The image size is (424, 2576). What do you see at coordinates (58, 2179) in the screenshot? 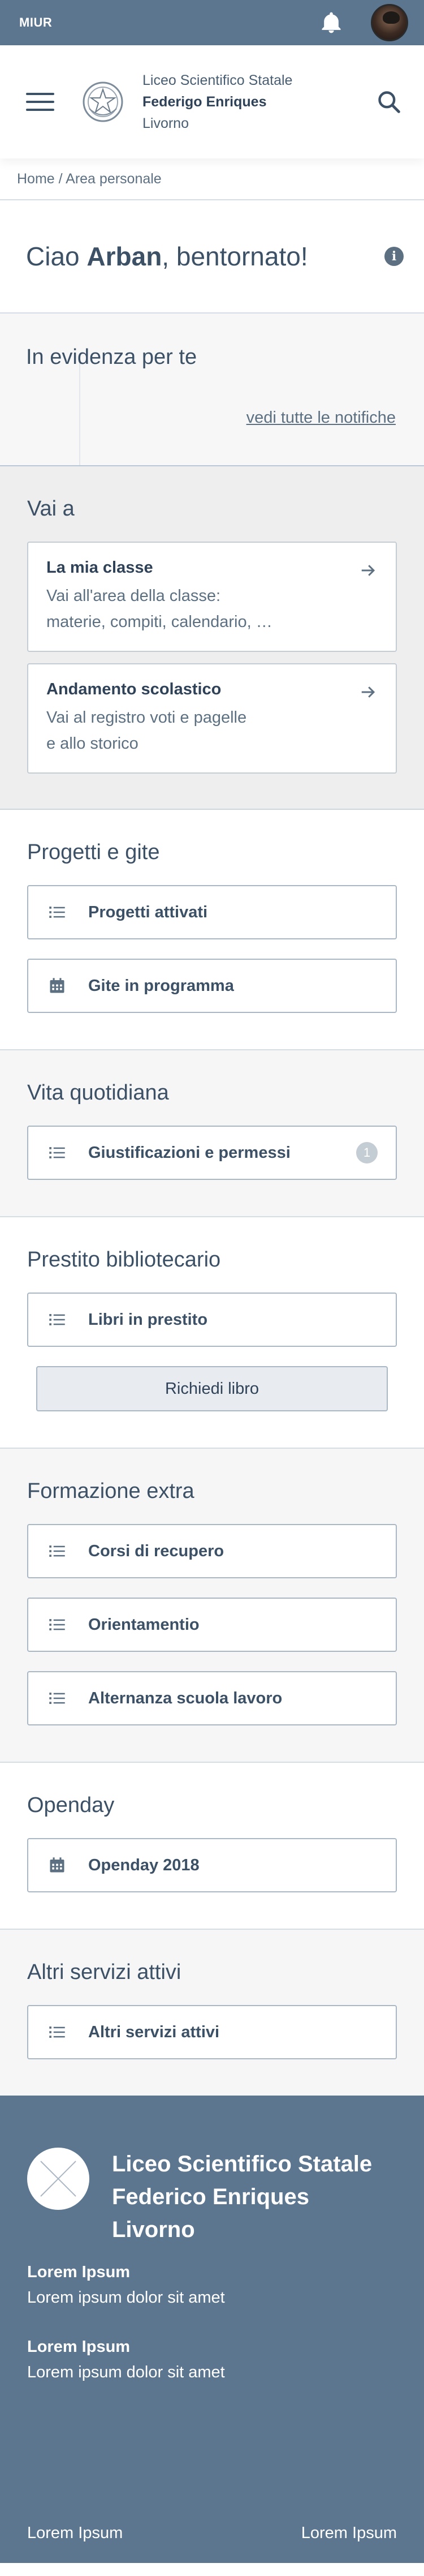
I see `footer-logo-placeholder-icon` at bounding box center [58, 2179].